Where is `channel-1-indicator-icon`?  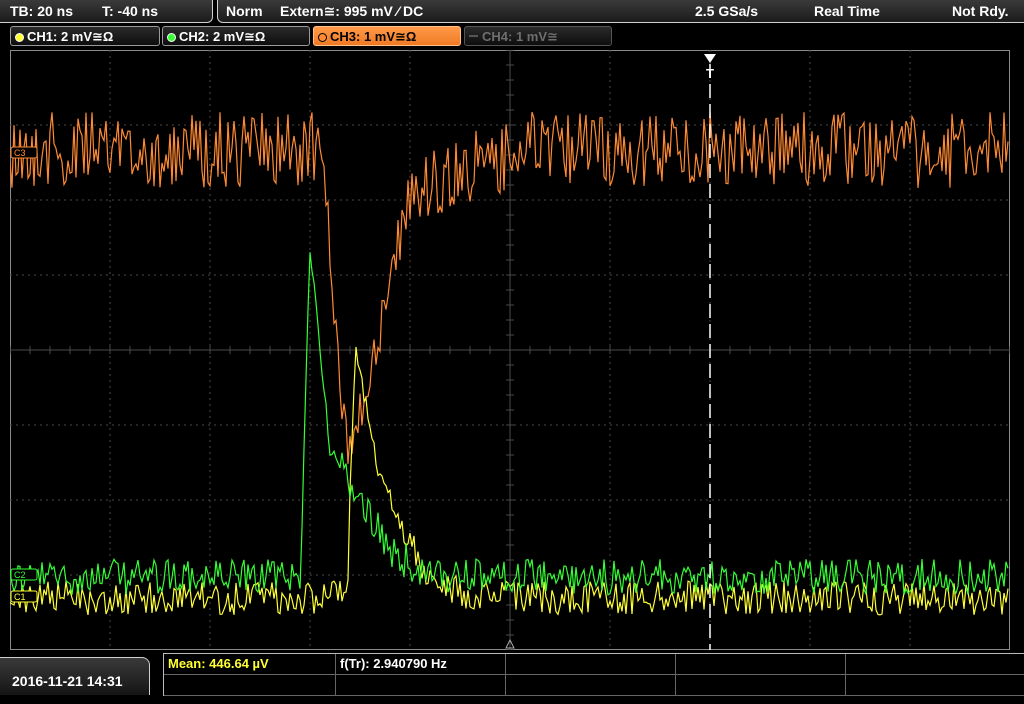 channel-1-indicator-icon is located at coordinates (19, 37).